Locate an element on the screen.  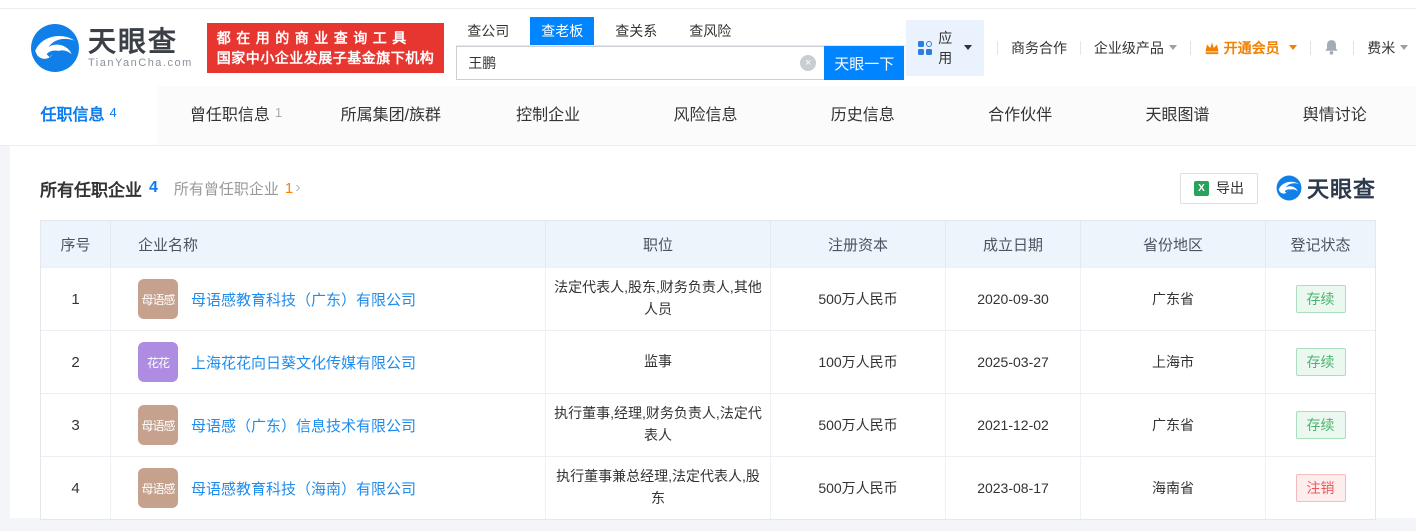
cell-index: 4 is located at coordinates (76, 488).